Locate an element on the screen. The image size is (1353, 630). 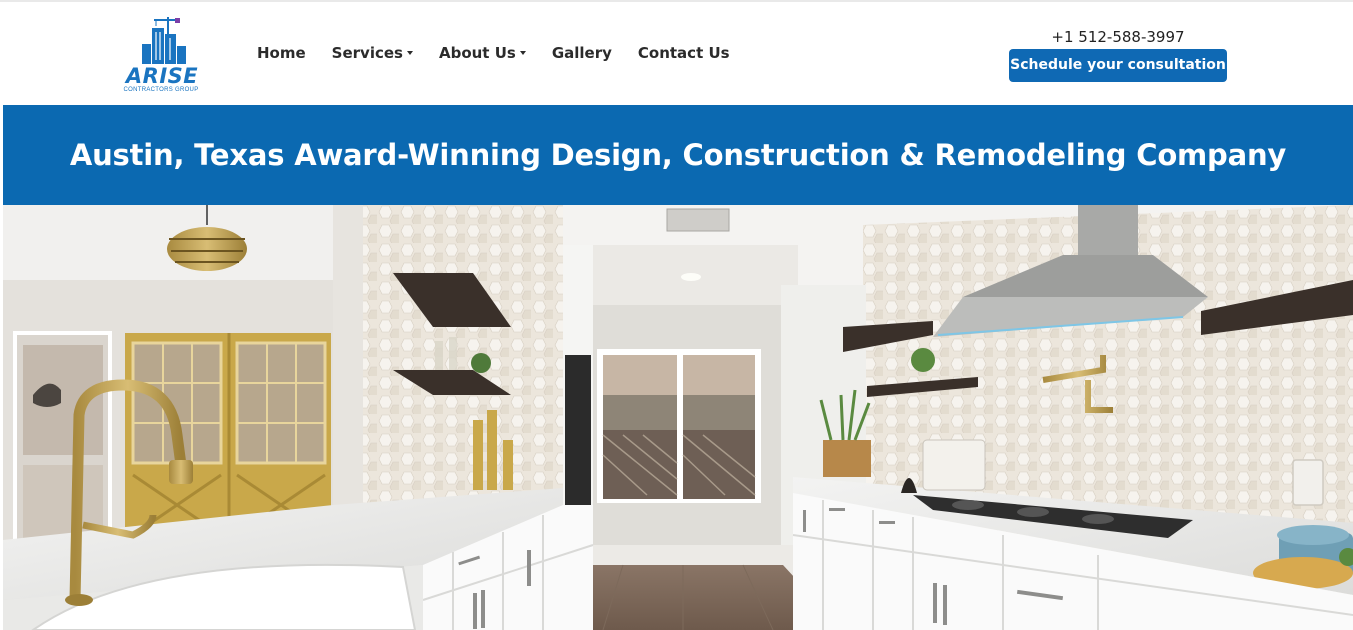
nav-item-home: Home is located at coordinates (281, 53).